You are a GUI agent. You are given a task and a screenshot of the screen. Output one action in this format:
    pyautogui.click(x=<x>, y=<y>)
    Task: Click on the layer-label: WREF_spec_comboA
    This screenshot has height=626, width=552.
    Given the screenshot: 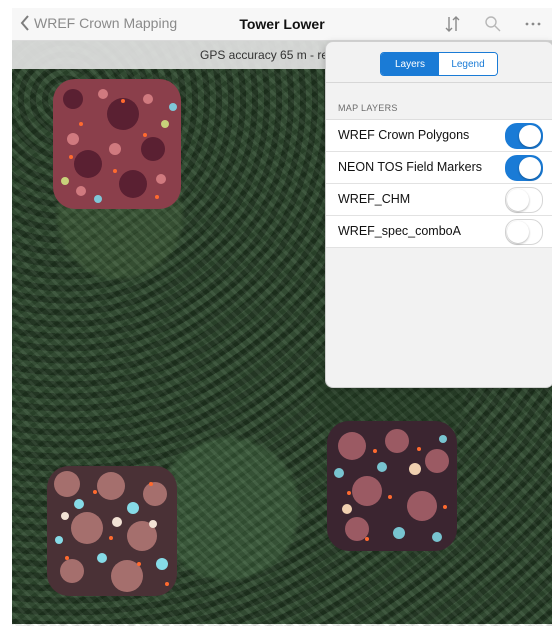 What is the action you would take?
    pyautogui.click(x=399, y=231)
    